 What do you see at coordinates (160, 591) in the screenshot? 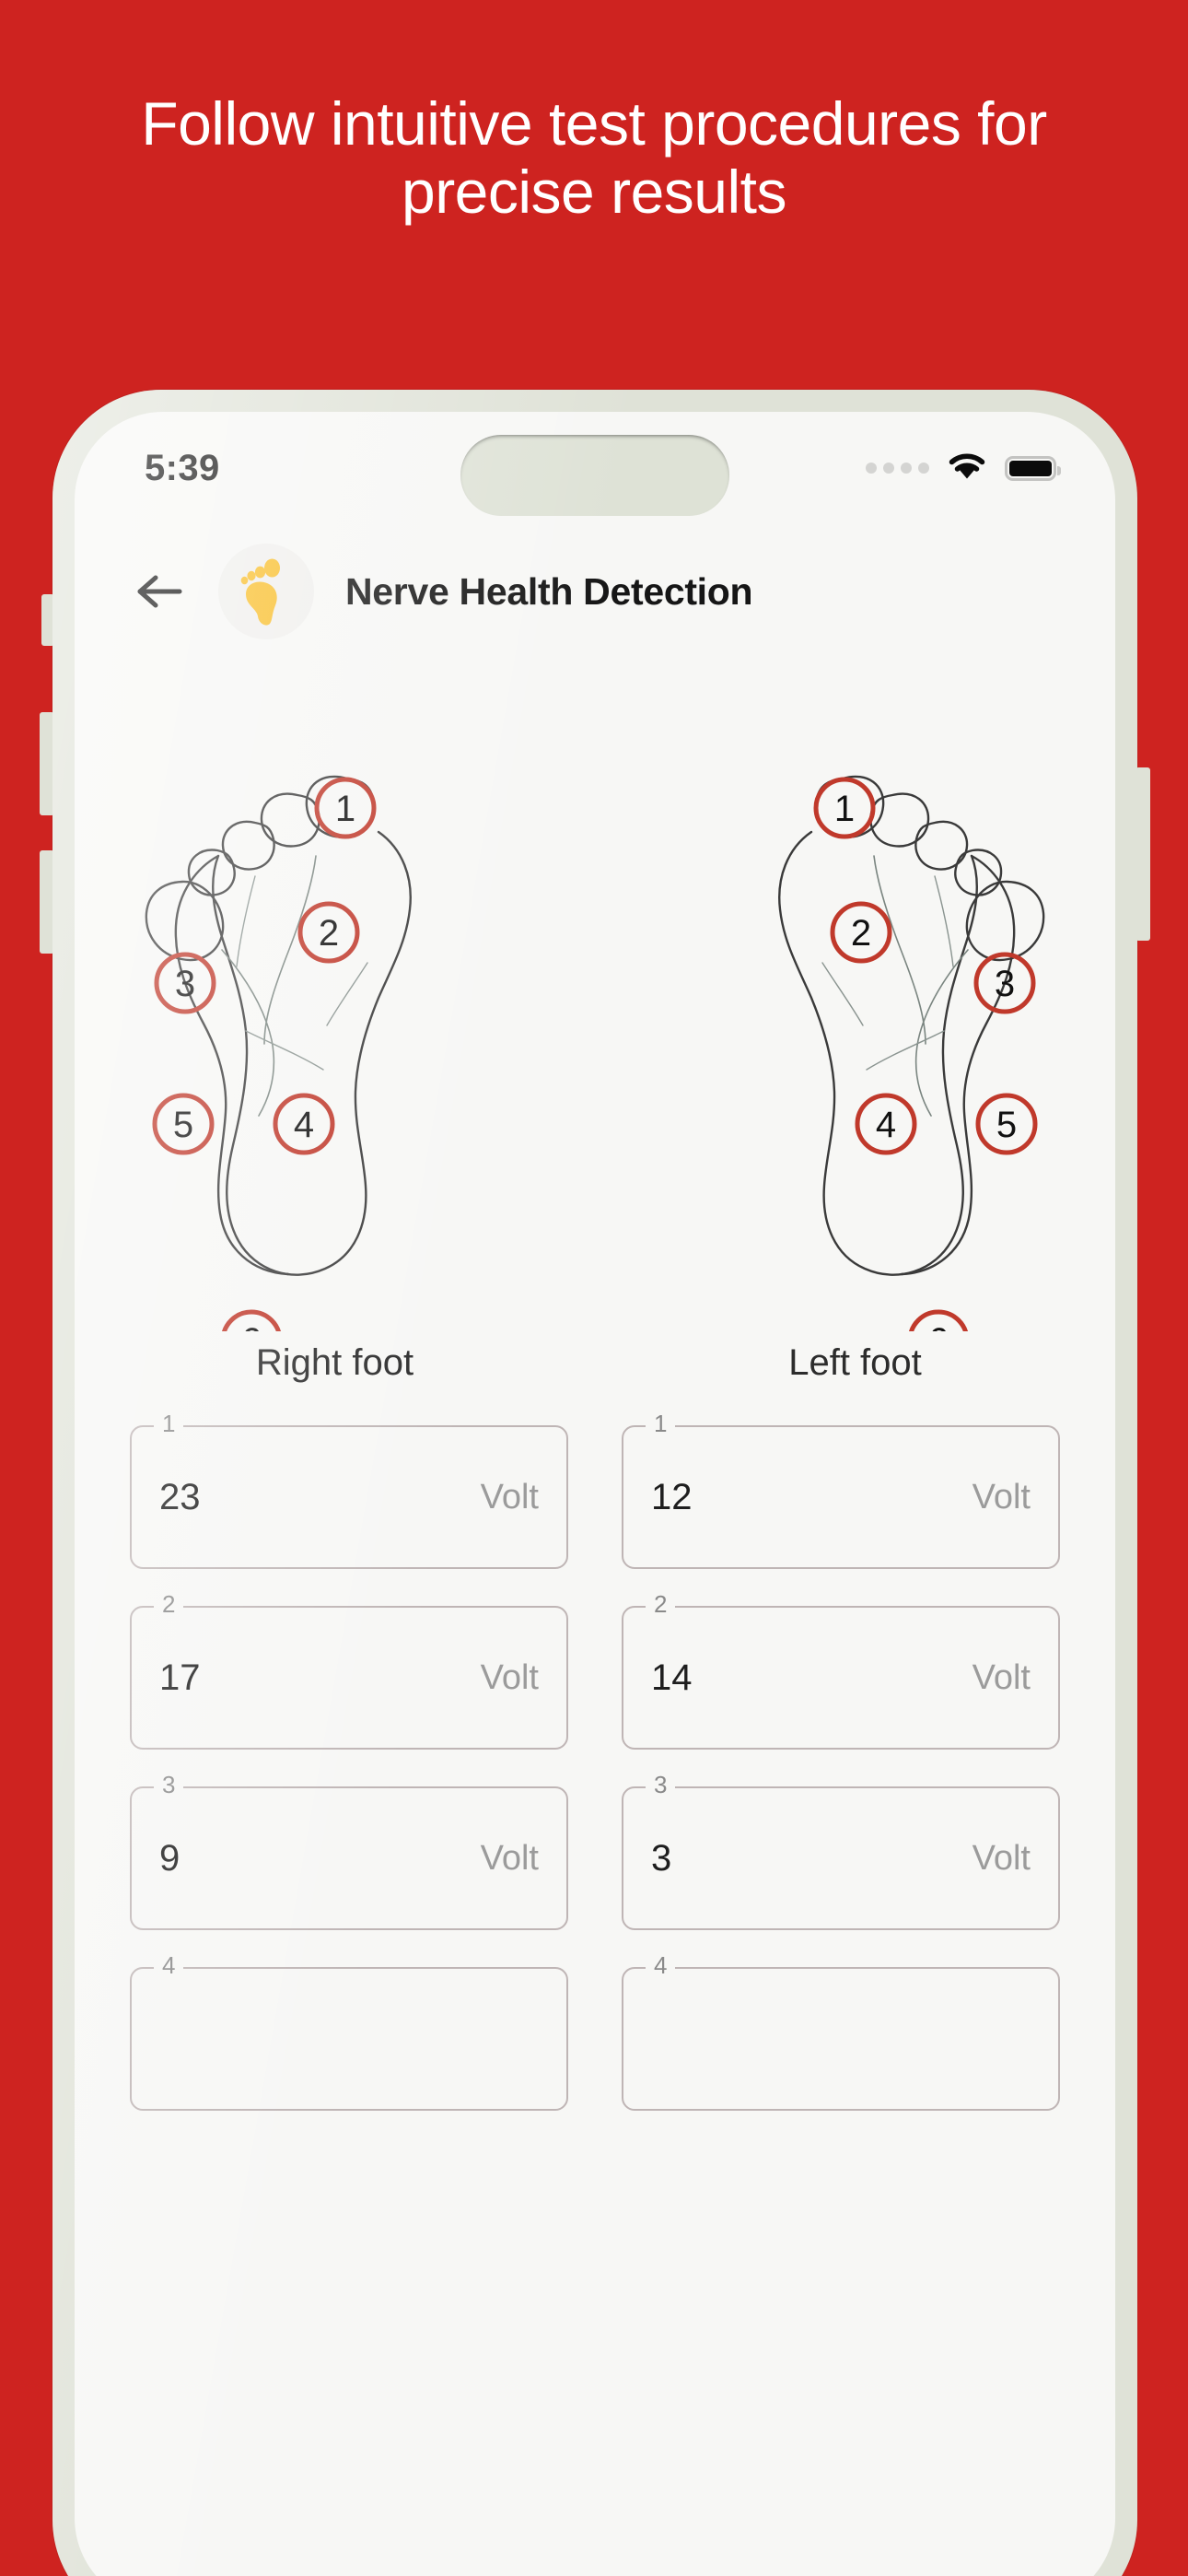
I see `back-arrow-icon` at bounding box center [160, 591].